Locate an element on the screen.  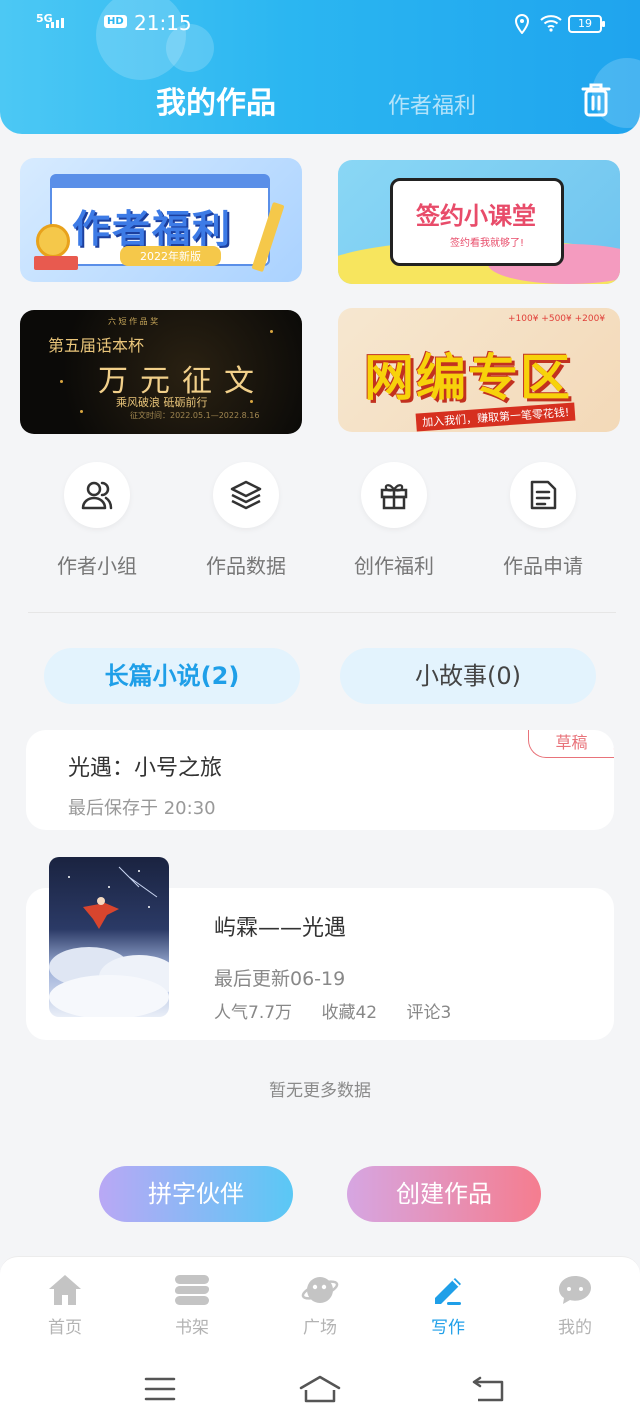
draft-badge: 草稿 is located at coordinates (571, 744).